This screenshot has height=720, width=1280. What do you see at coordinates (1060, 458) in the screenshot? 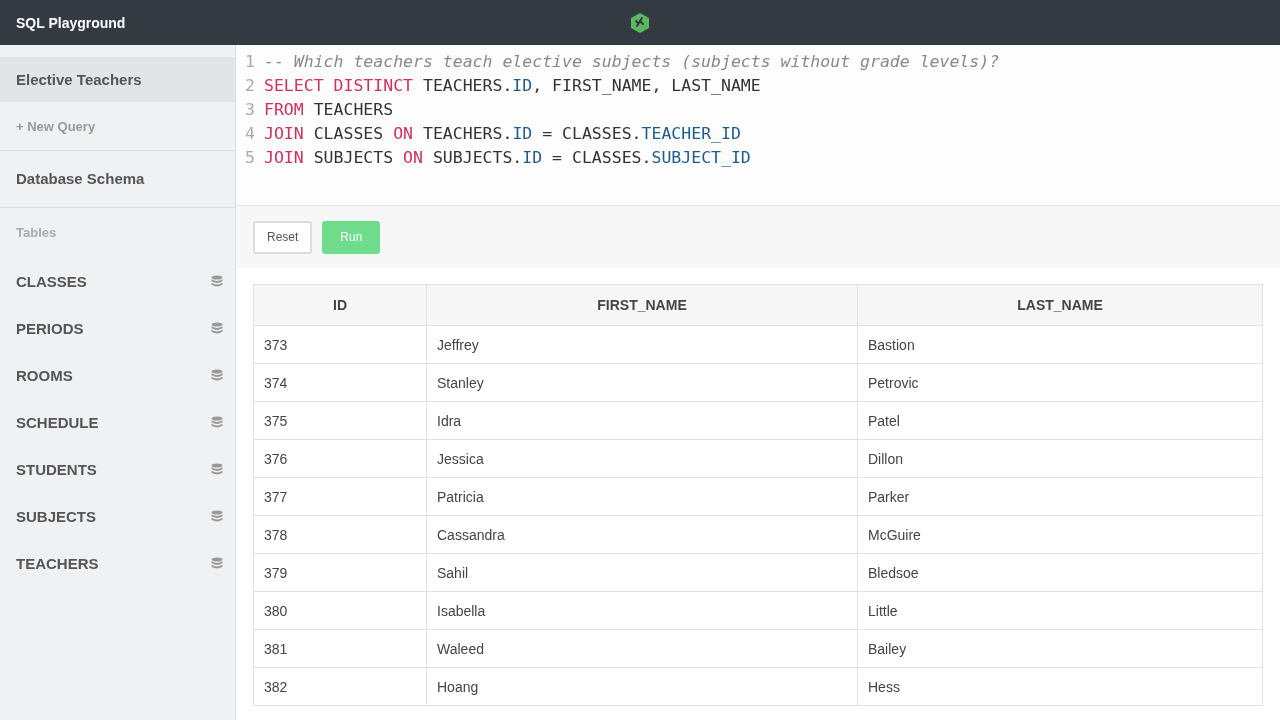
I see `table-cell: Dillon` at bounding box center [1060, 458].